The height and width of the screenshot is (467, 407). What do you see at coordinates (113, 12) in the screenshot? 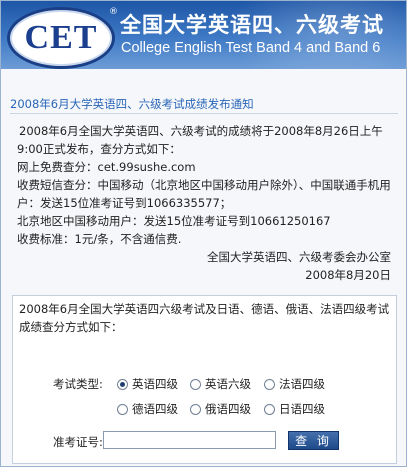
I see `registered-mark: ®` at bounding box center [113, 12].